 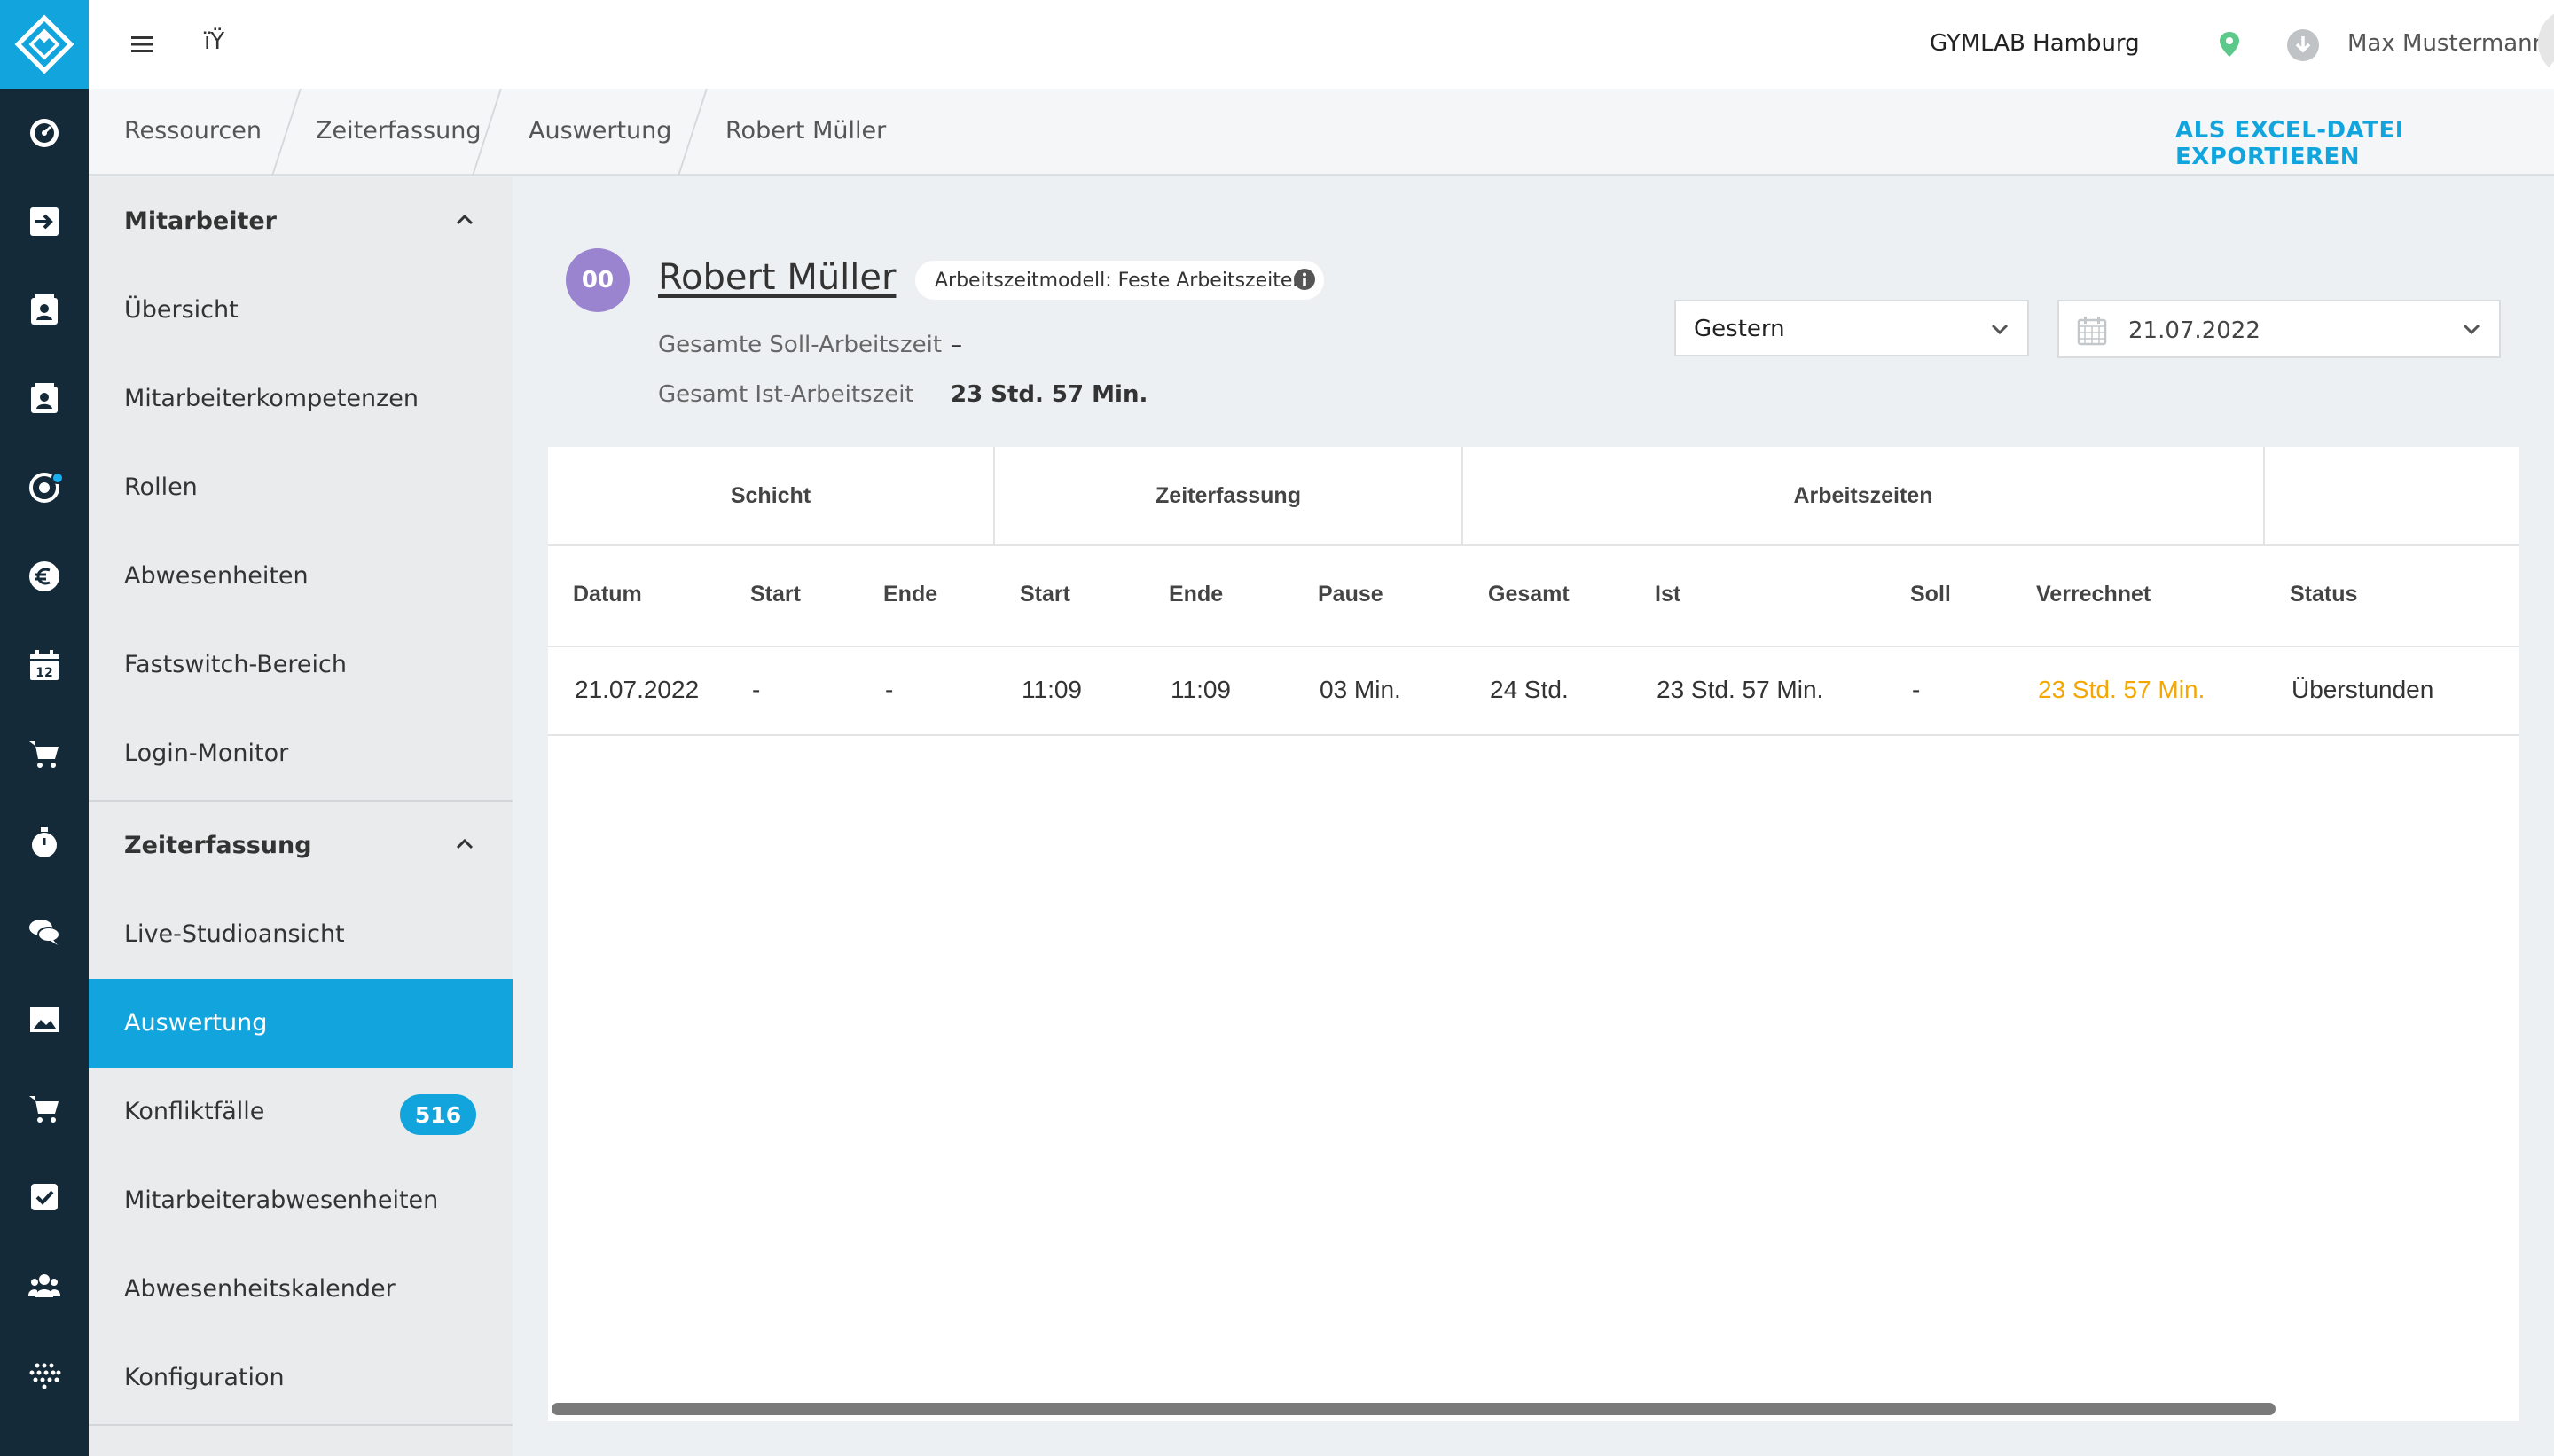 I want to click on column-header-status: Status, so click(x=2323, y=594).